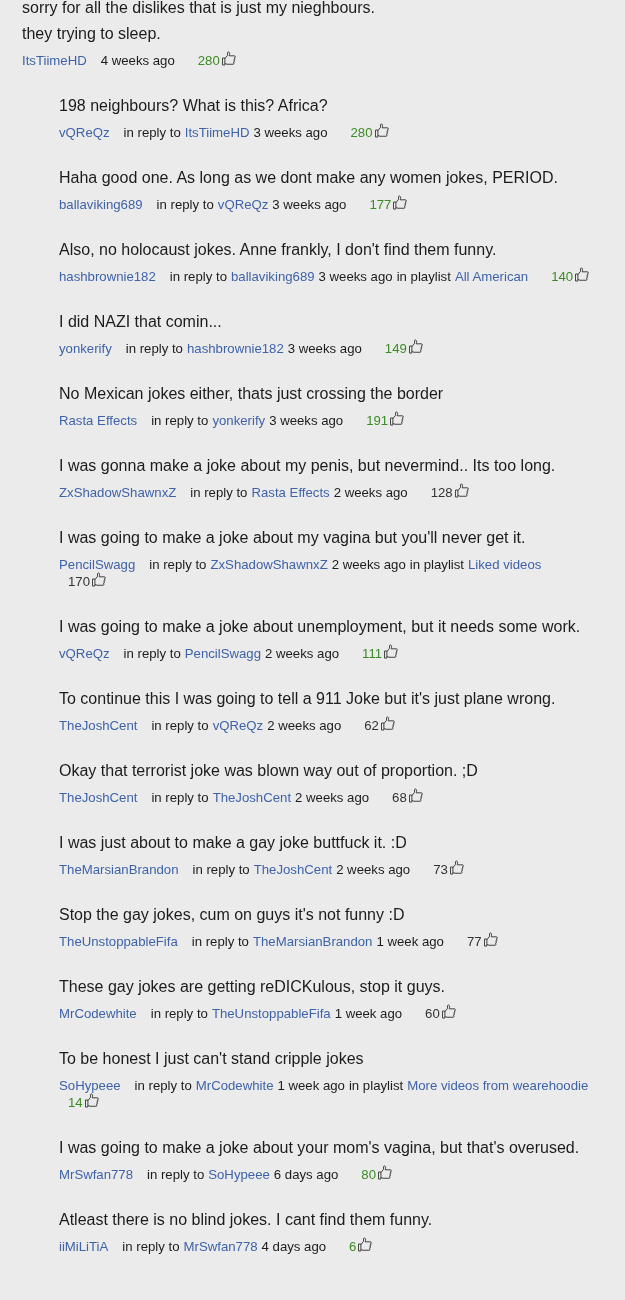 This screenshot has height=1300, width=625. What do you see at coordinates (294, 1246) in the screenshot?
I see `timestamp: 4 days ago` at bounding box center [294, 1246].